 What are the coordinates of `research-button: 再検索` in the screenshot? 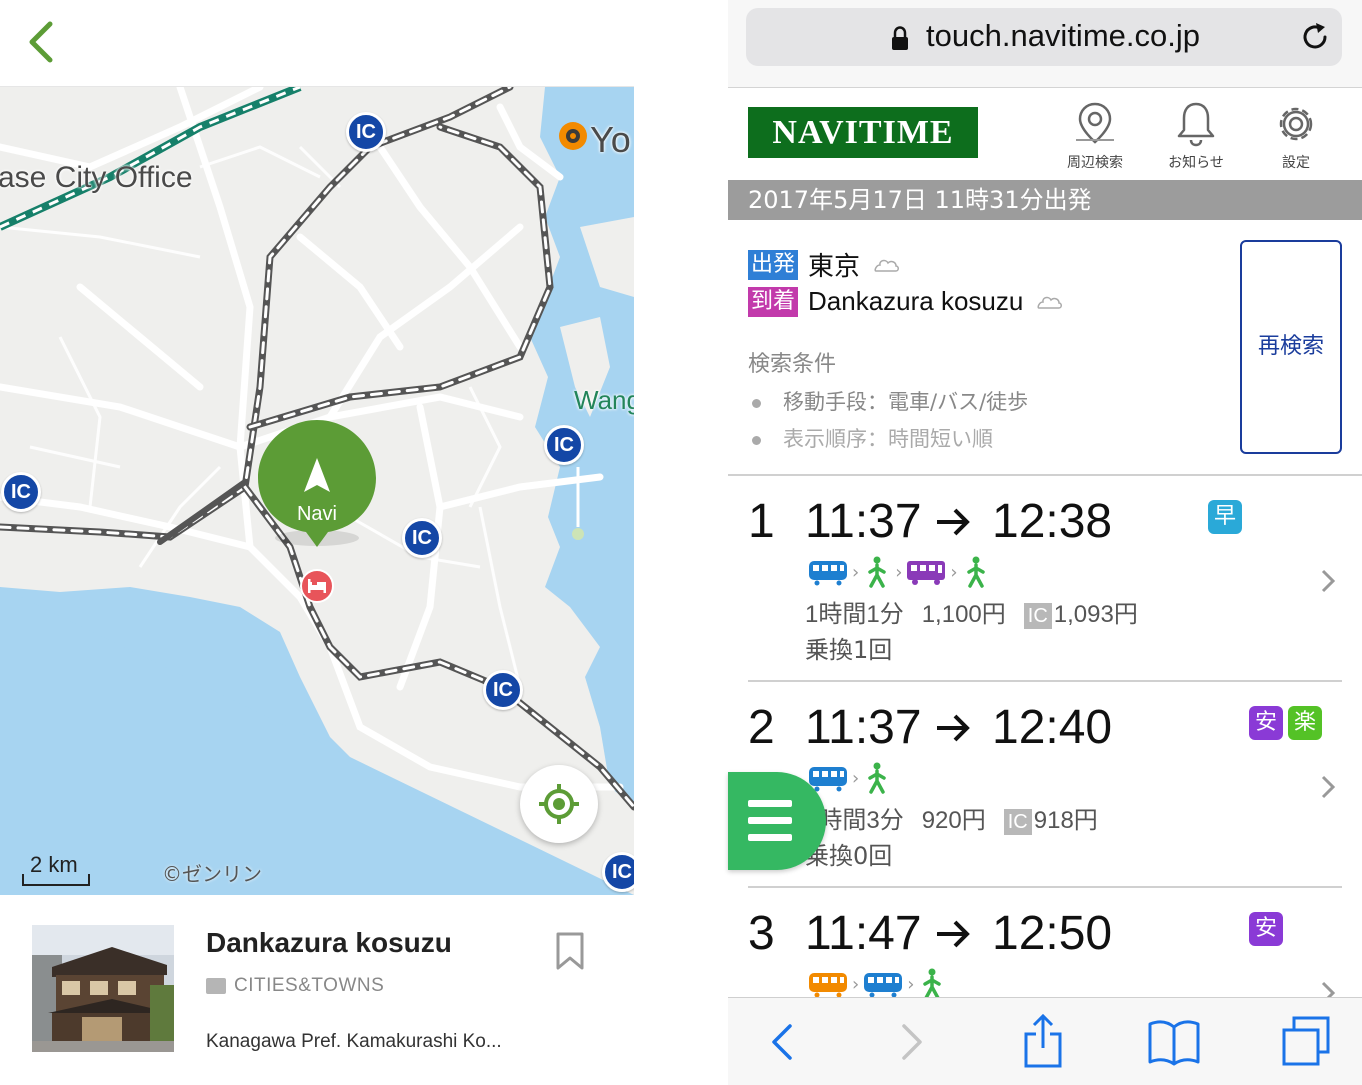 It's located at (1291, 347).